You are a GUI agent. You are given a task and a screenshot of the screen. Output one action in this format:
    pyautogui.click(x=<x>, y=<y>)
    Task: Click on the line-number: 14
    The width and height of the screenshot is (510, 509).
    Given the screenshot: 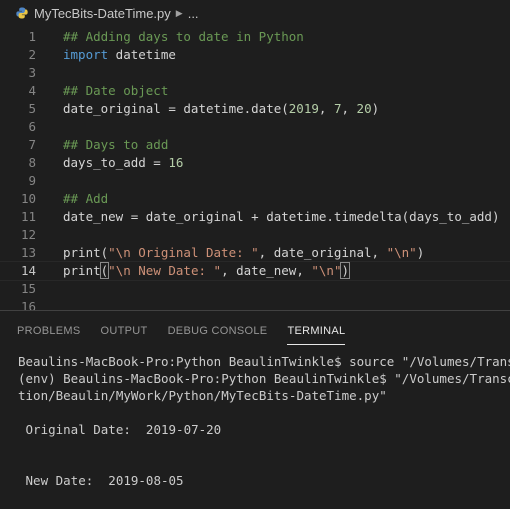 What is the action you would take?
    pyautogui.click(x=28, y=270)
    